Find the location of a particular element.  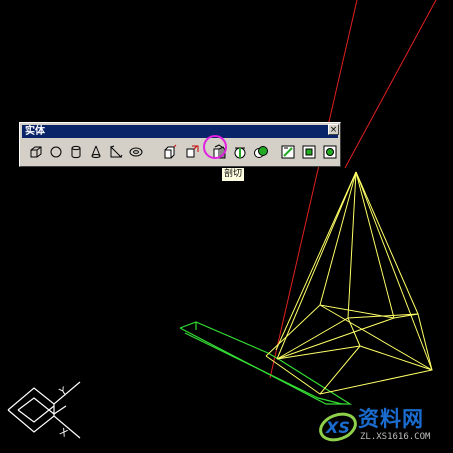

setup-drawing-icon is located at coordinates (288, 151).